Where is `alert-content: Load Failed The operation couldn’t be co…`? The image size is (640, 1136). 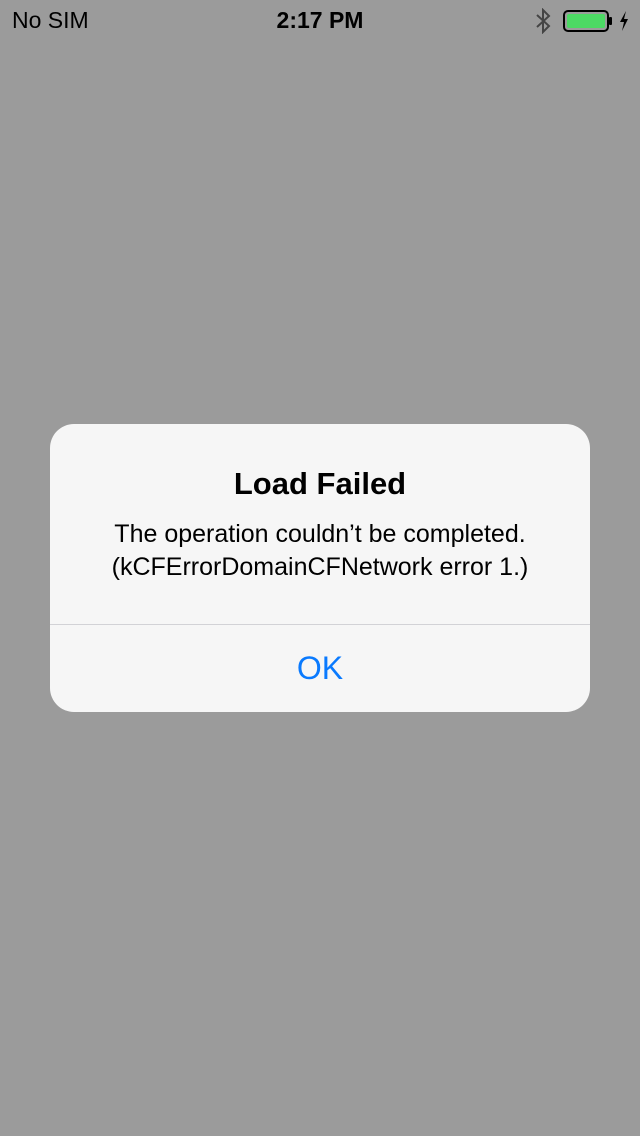
alert-content: Load Failed The operation couldn’t be co… is located at coordinates (320, 524).